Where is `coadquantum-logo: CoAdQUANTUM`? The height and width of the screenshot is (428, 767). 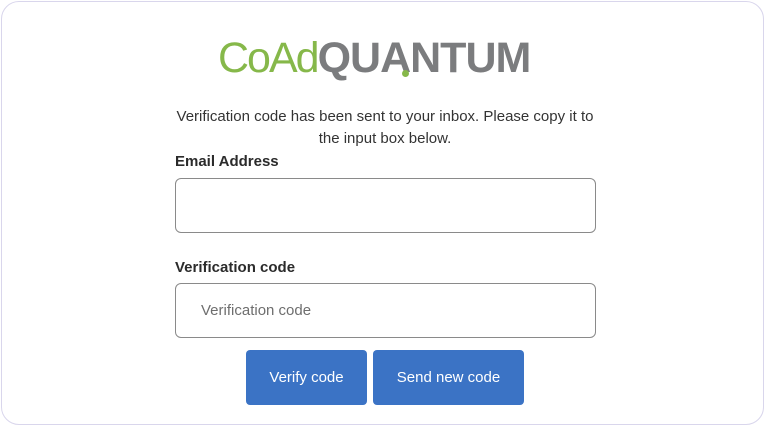
coadquantum-logo: CoAdQUANTUM is located at coordinates (374, 58).